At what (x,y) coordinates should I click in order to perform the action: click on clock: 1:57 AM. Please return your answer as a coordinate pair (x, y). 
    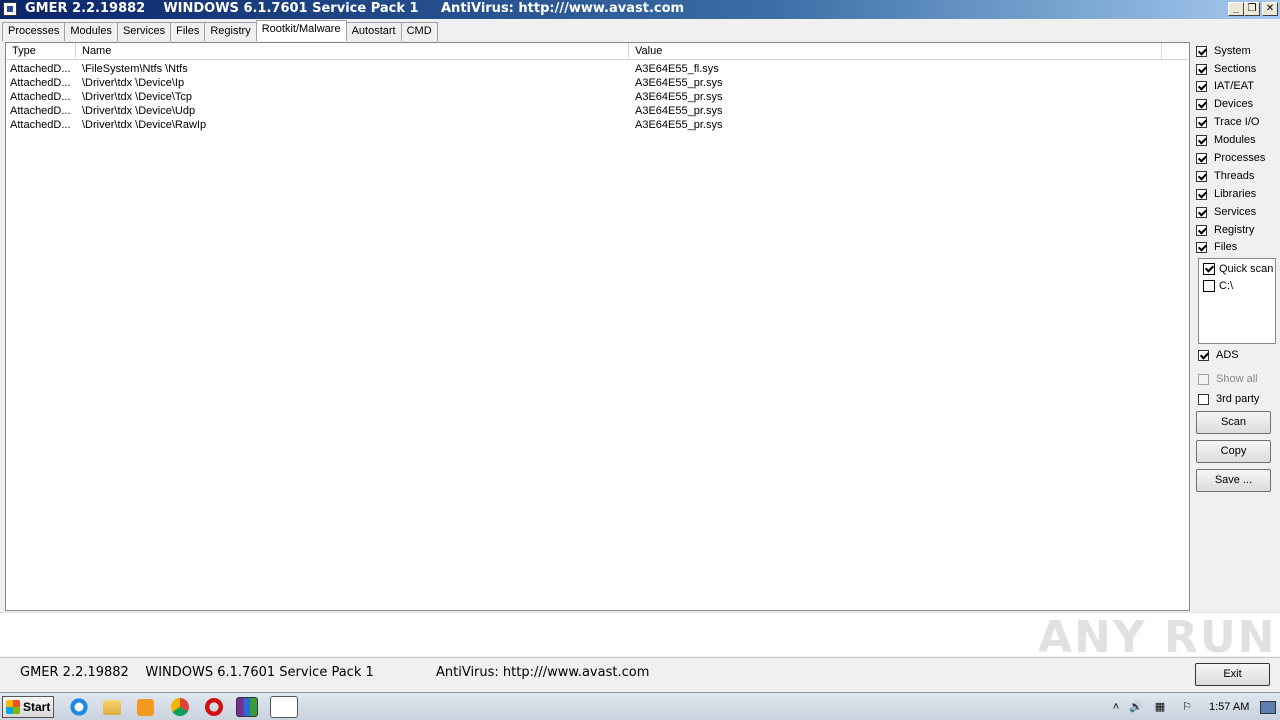
    Looking at the image, I should click on (1229, 707).